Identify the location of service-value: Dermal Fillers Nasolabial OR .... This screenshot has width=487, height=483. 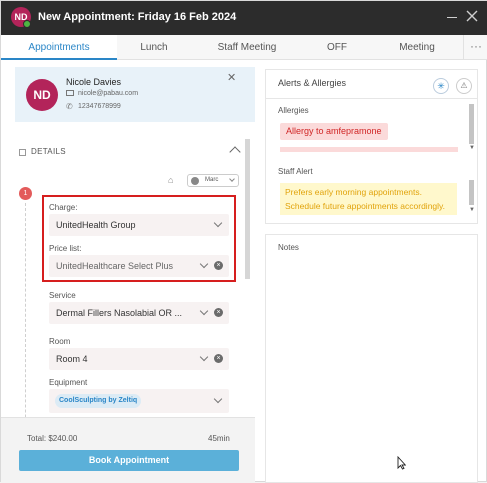
(119, 313).